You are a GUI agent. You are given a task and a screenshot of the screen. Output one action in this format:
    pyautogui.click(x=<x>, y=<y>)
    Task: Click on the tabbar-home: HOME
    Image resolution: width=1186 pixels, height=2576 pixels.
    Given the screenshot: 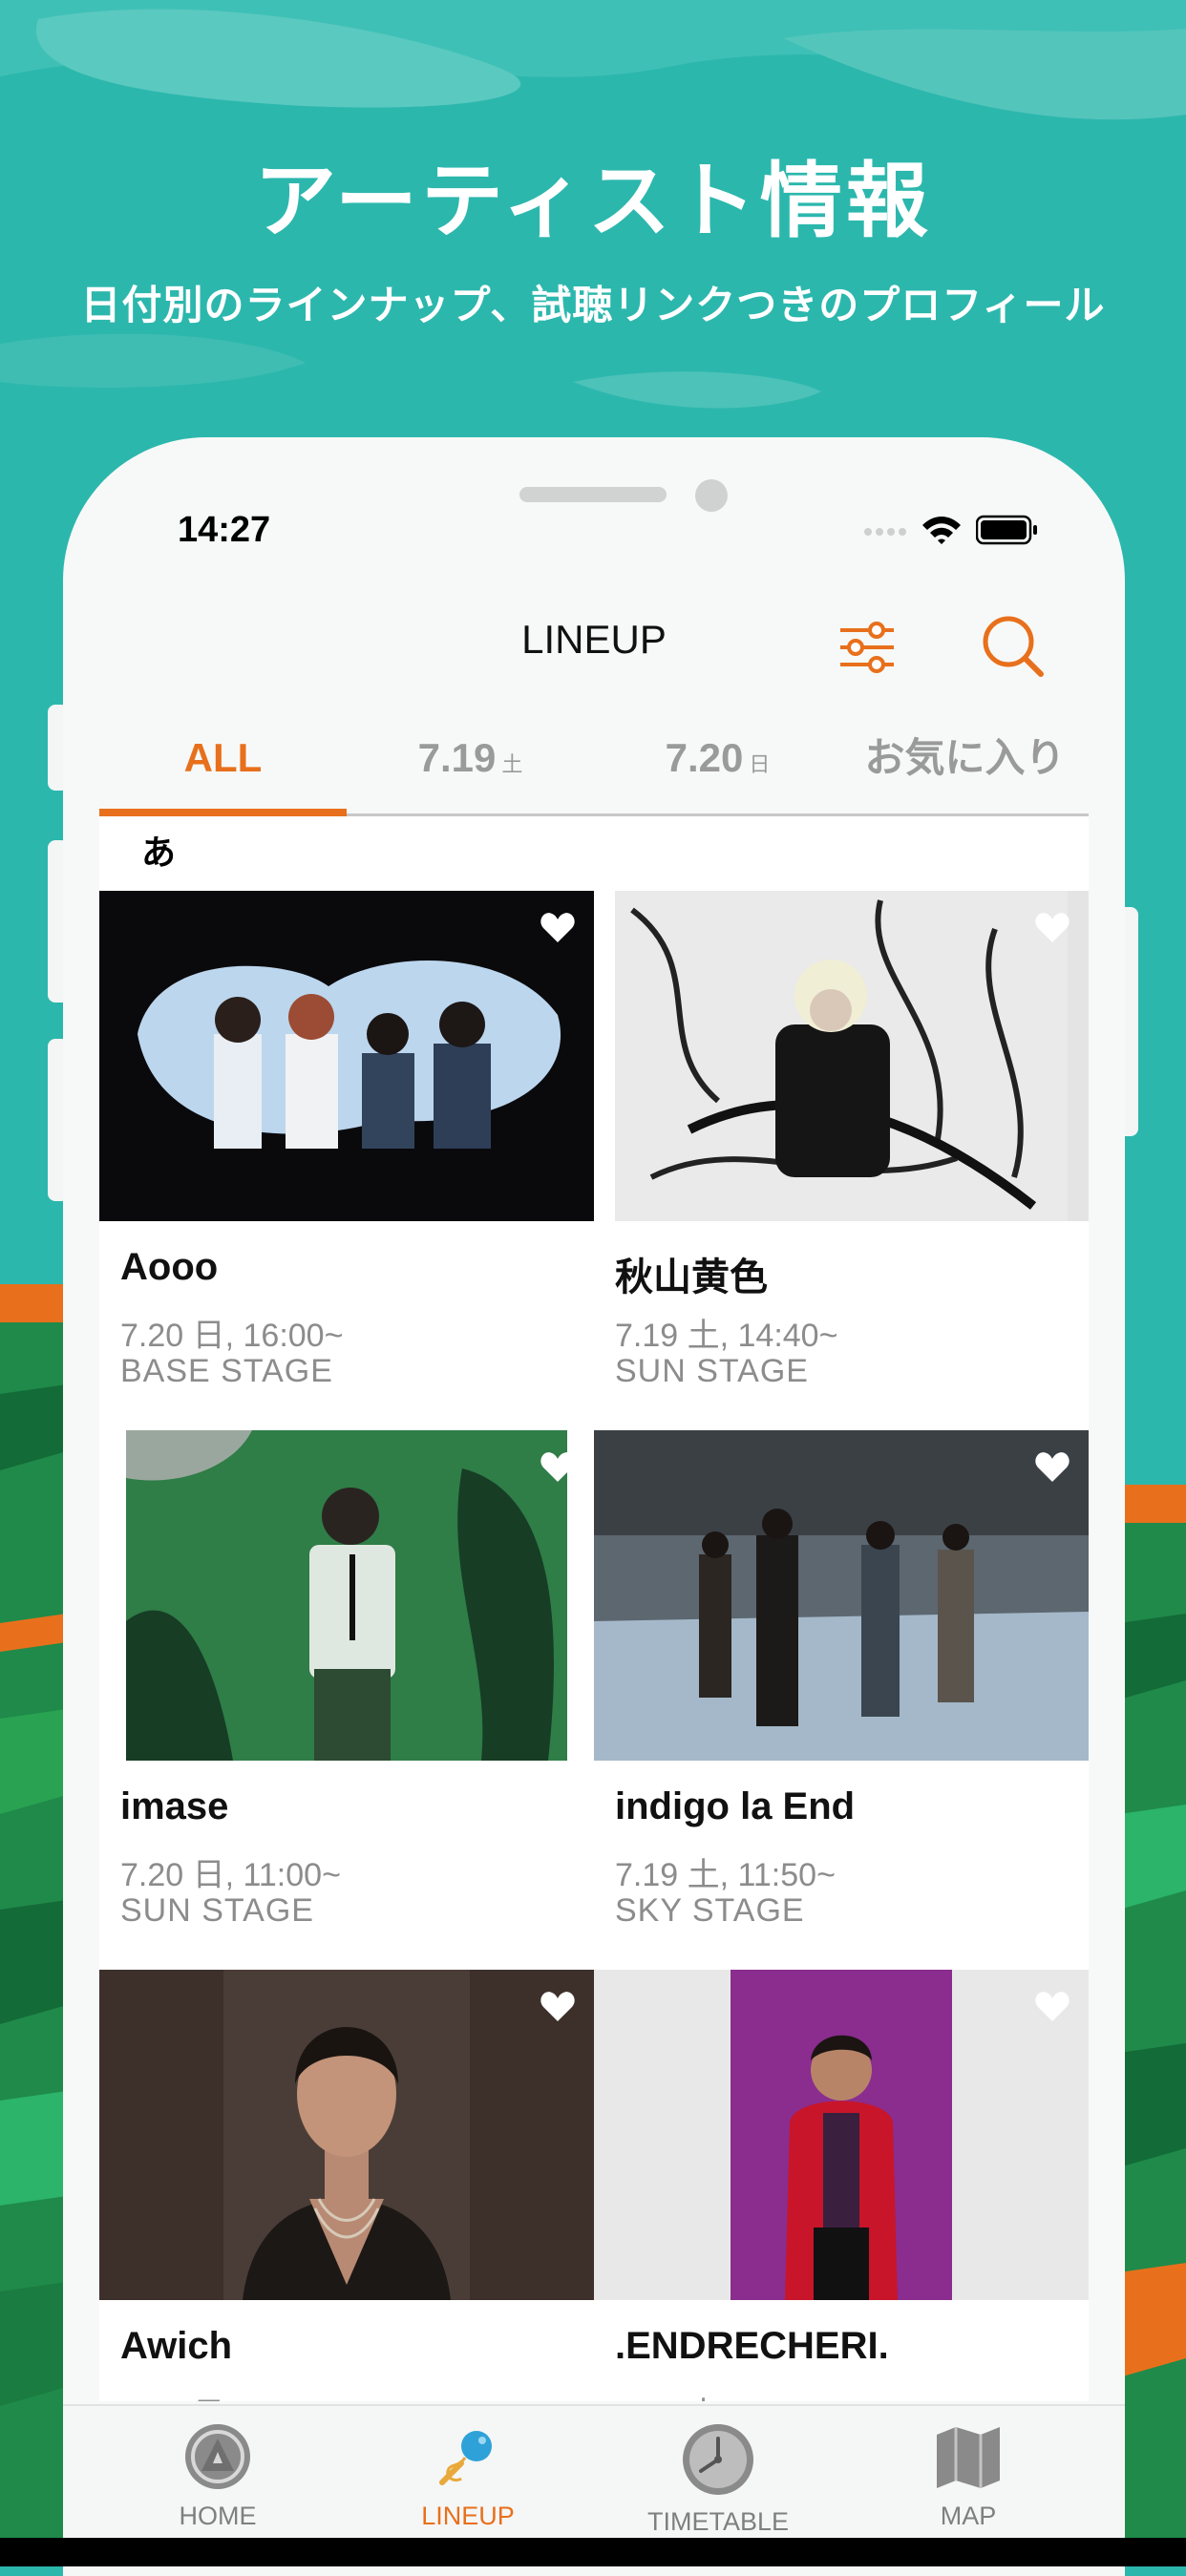 What is the action you would take?
    pyautogui.click(x=218, y=2476)
    